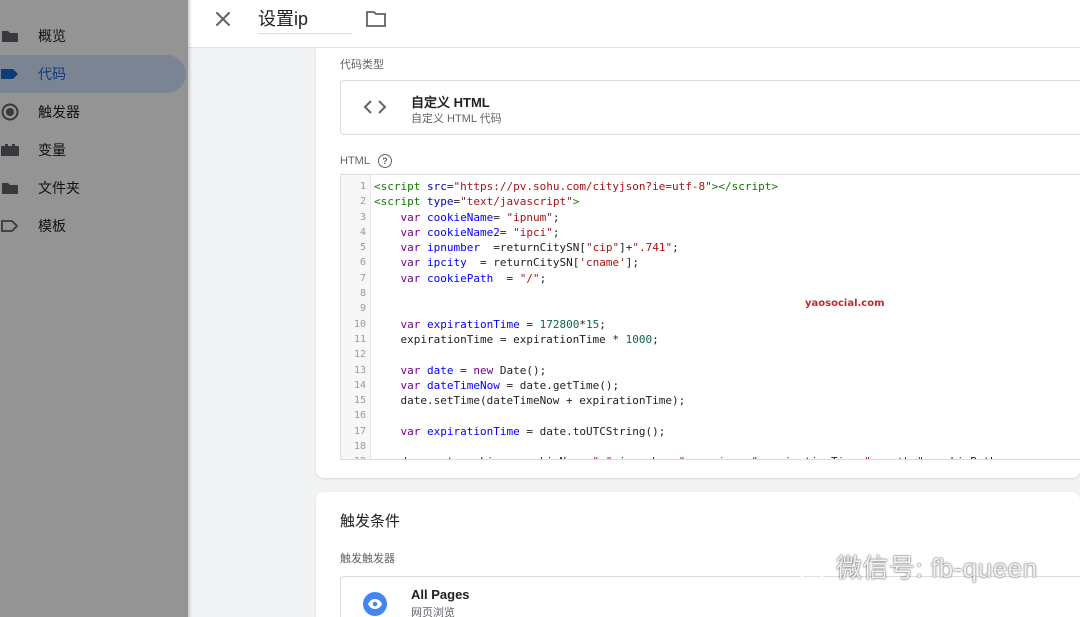 Image resolution: width=1080 pixels, height=617 pixels. Describe the element at coordinates (362, 263) in the screenshot. I see `line-number: 6` at that location.